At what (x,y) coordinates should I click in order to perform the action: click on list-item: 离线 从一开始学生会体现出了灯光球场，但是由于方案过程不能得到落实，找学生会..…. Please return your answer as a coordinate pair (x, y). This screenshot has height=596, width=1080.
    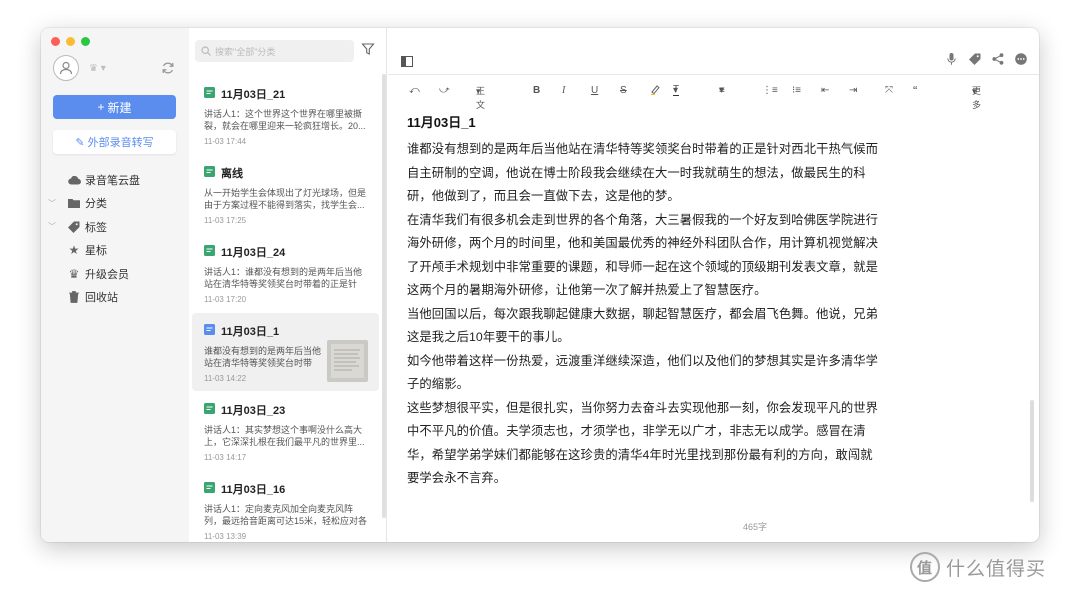
    Looking at the image, I should click on (285, 194).